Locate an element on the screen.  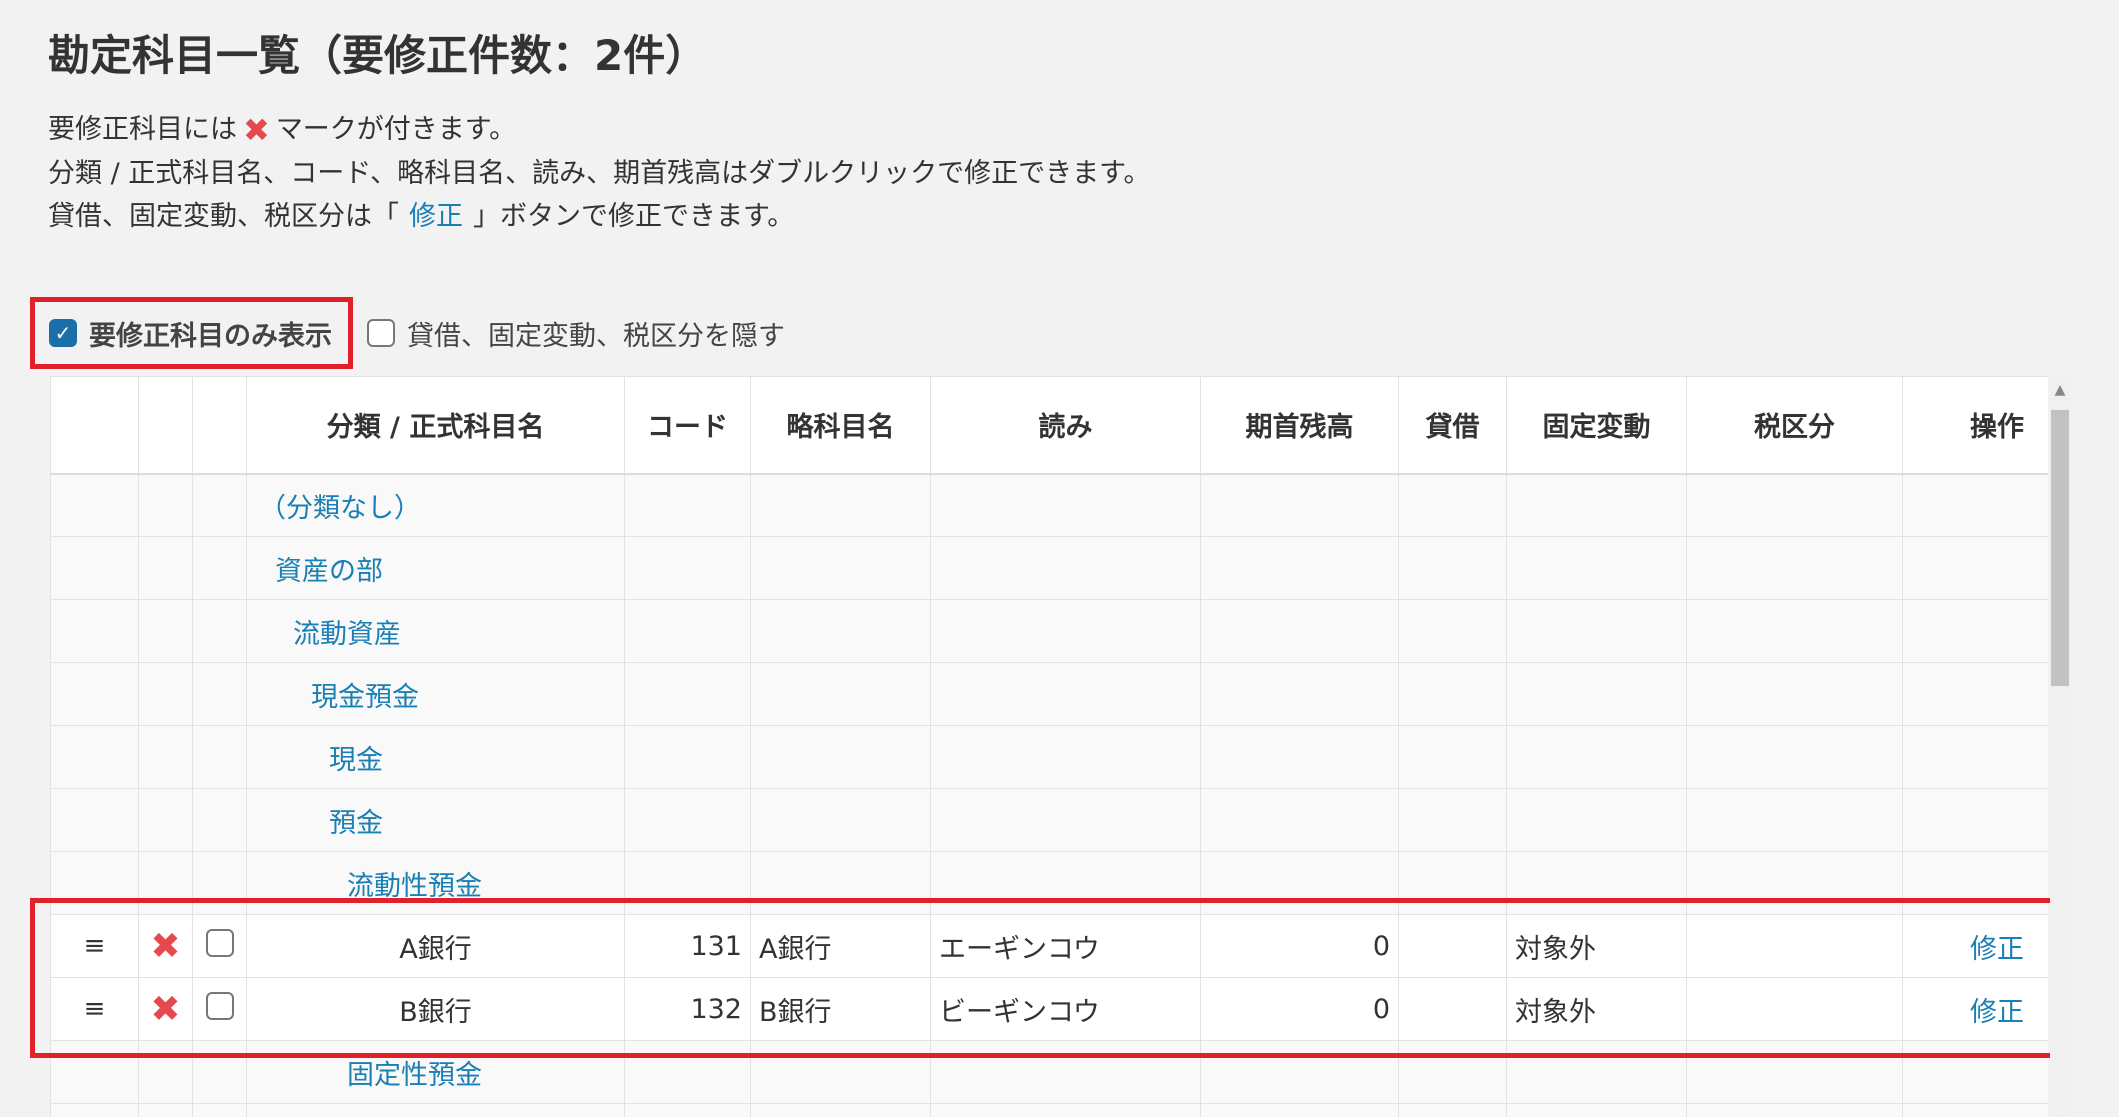
filter-options: ✓ 要修正科目のみ表示 貸借、固定変動、税区分を隠す is located at coordinates (407, 333).